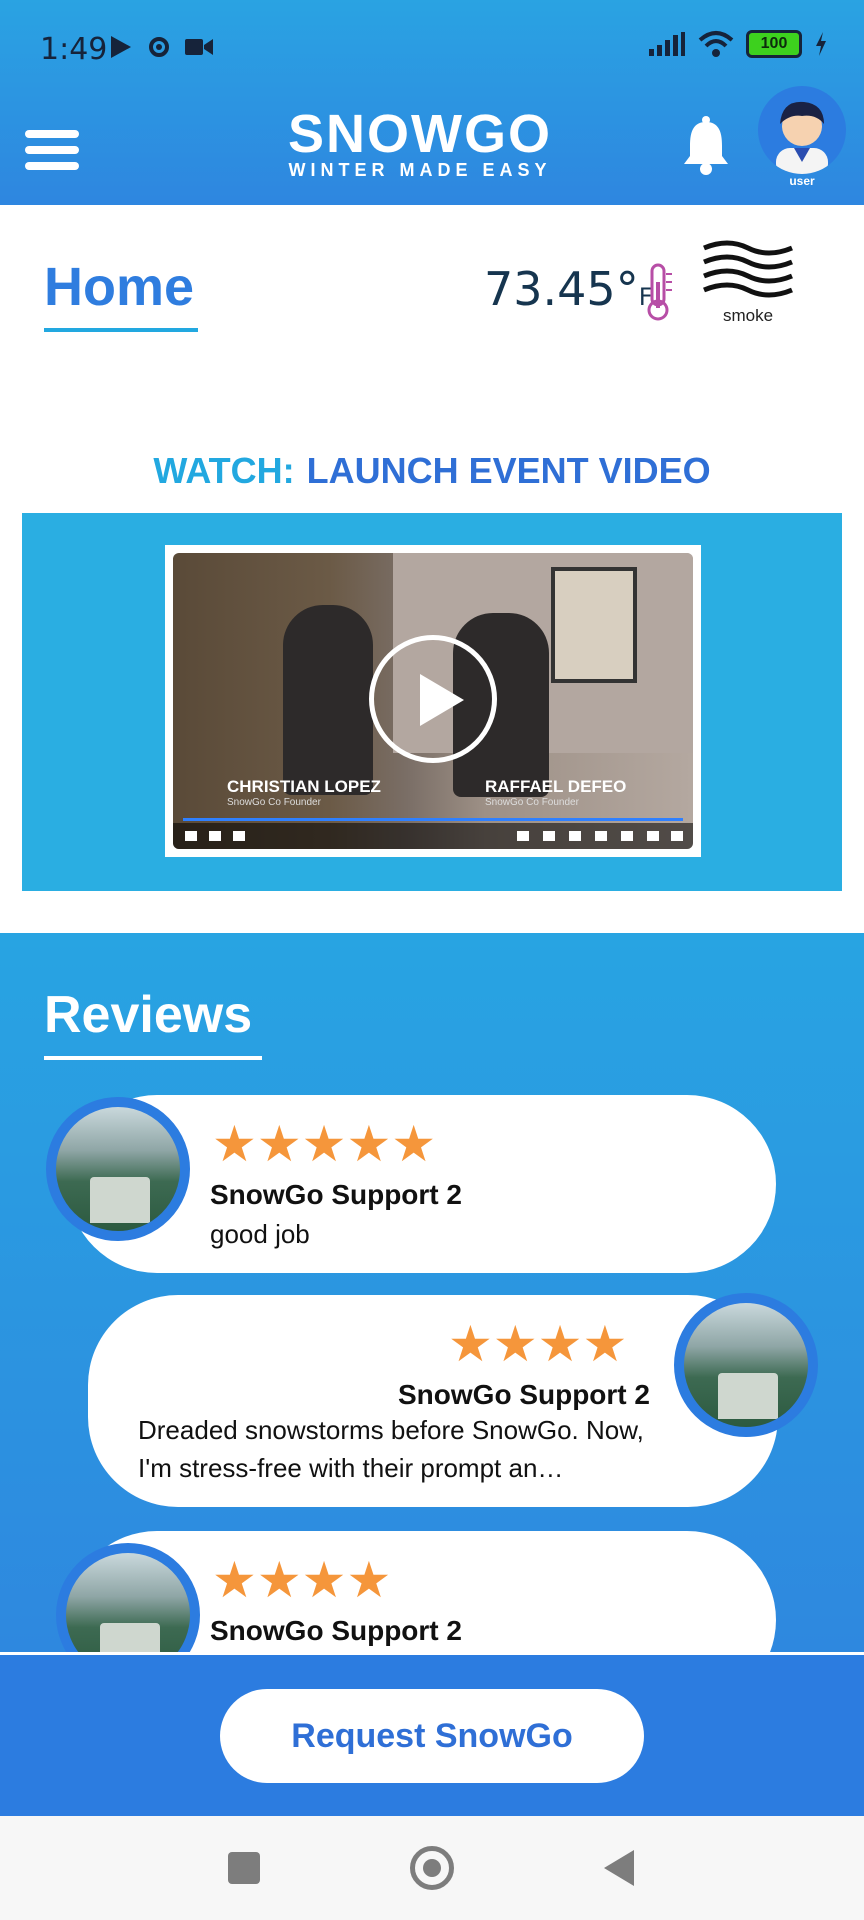 Image resolution: width=864 pixels, height=1920 pixels. I want to click on app-bar: SNOWGO WINTER MADE EASY user, so click(432, 145).